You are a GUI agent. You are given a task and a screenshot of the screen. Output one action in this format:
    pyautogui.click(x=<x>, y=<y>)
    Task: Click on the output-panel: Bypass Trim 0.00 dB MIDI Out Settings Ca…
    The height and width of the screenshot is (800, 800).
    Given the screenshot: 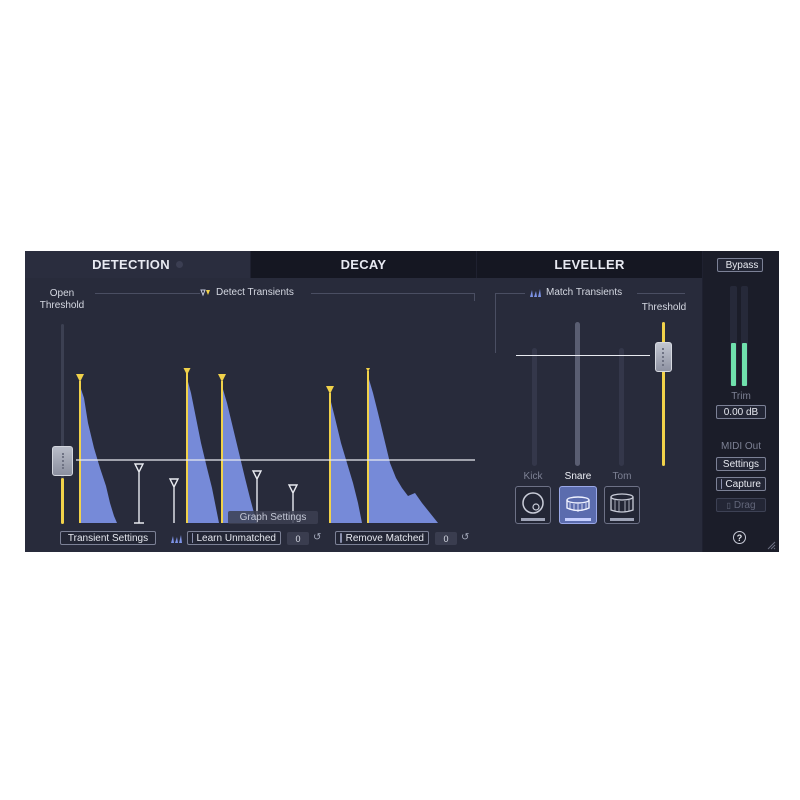 What is the action you would take?
    pyautogui.click(x=741, y=401)
    